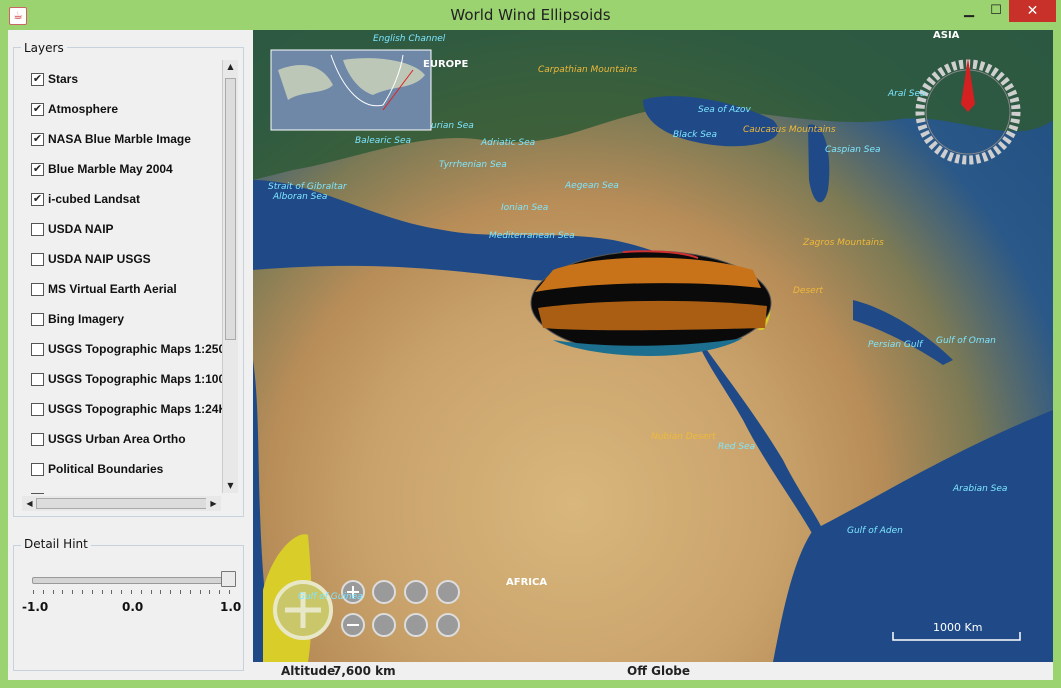  I want to click on map-place-label: Mediterranean Sea, so click(532, 236).